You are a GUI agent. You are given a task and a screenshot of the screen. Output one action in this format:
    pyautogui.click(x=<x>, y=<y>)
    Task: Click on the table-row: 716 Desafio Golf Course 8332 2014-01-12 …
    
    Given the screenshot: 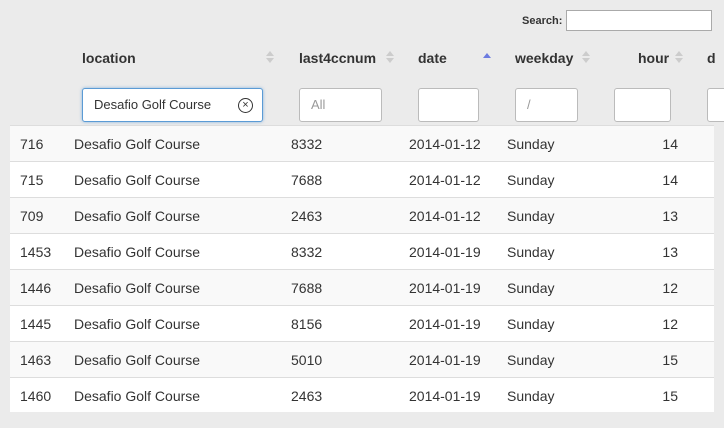 What is the action you would take?
    pyautogui.click(x=362, y=143)
    